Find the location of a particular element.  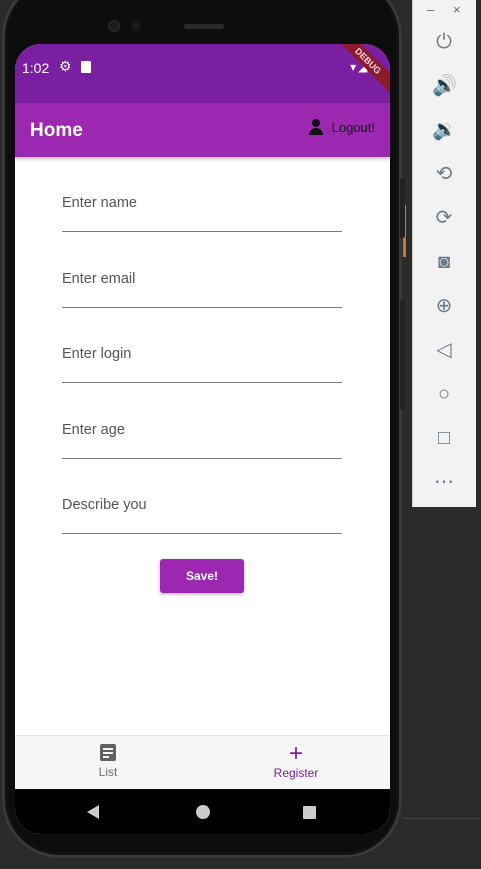

email-field: Enter email is located at coordinates (202, 271).